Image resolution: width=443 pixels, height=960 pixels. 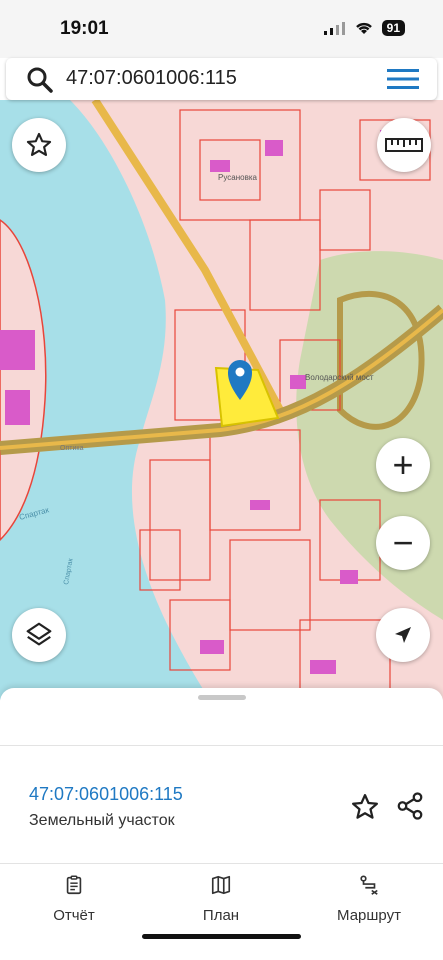 I want to click on layers-icon, so click(x=39, y=634).